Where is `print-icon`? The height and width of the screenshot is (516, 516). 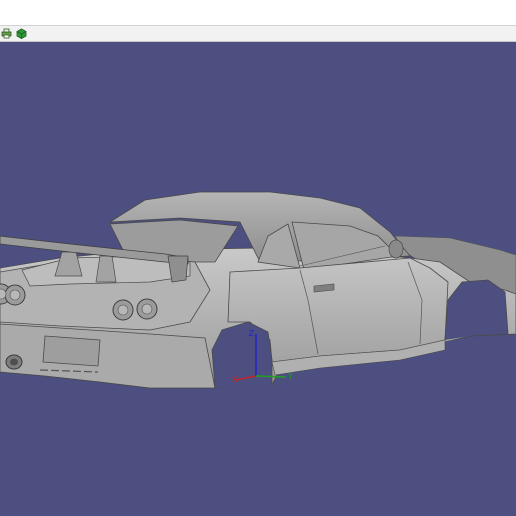 print-icon is located at coordinates (6, 33).